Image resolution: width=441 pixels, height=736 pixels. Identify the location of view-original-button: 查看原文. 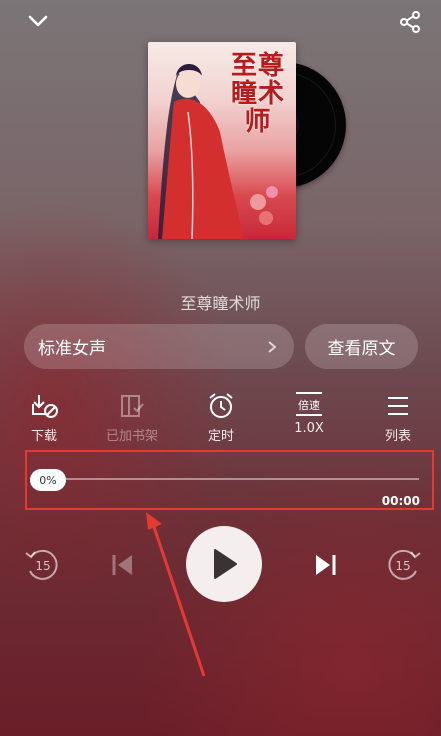
(361, 346).